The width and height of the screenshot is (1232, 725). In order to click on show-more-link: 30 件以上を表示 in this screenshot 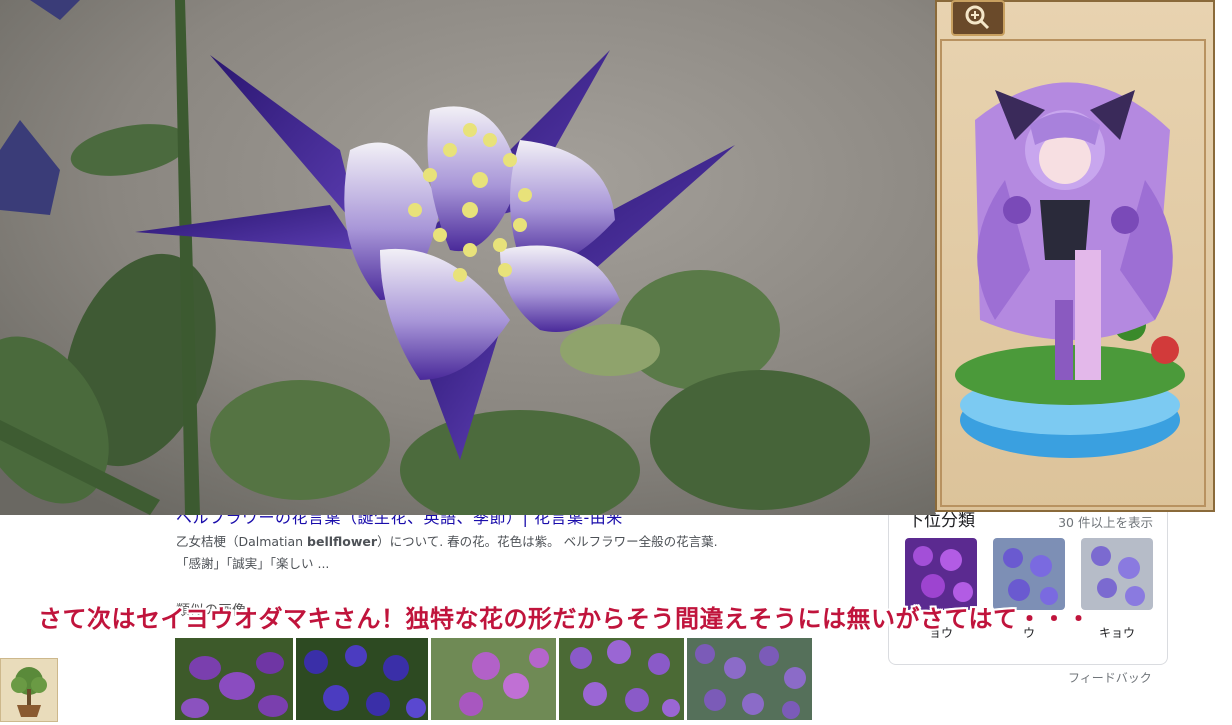, I will do `click(1105, 521)`.